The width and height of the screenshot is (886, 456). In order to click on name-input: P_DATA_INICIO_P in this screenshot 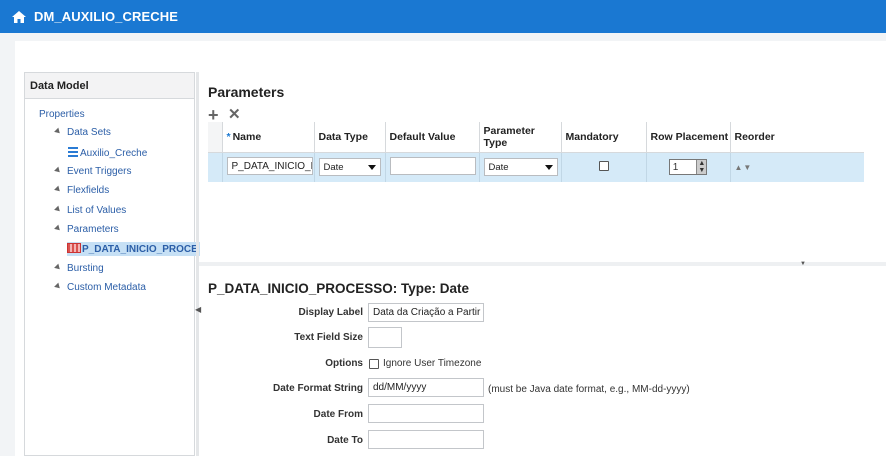, I will do `click(269, 165)`.